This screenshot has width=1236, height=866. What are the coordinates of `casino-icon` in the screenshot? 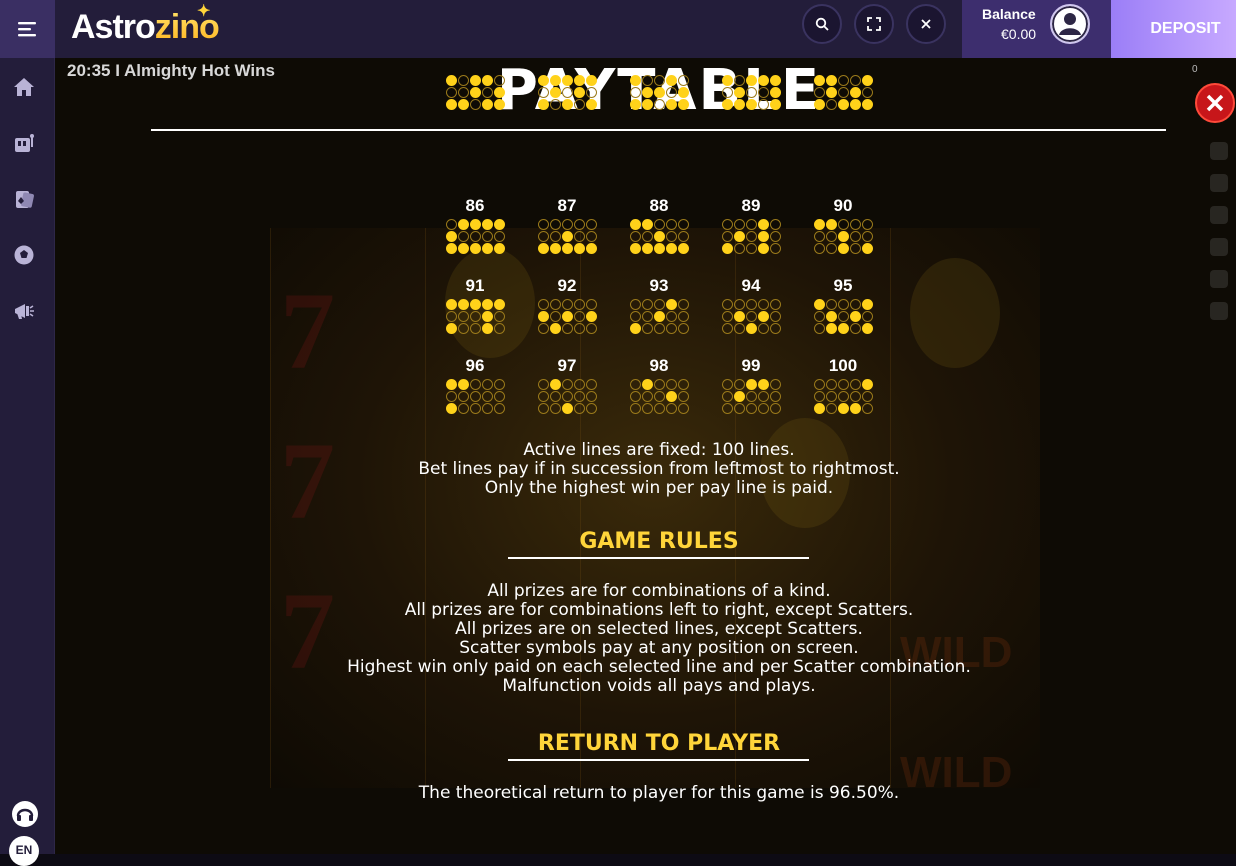 It's located at (24, 143).